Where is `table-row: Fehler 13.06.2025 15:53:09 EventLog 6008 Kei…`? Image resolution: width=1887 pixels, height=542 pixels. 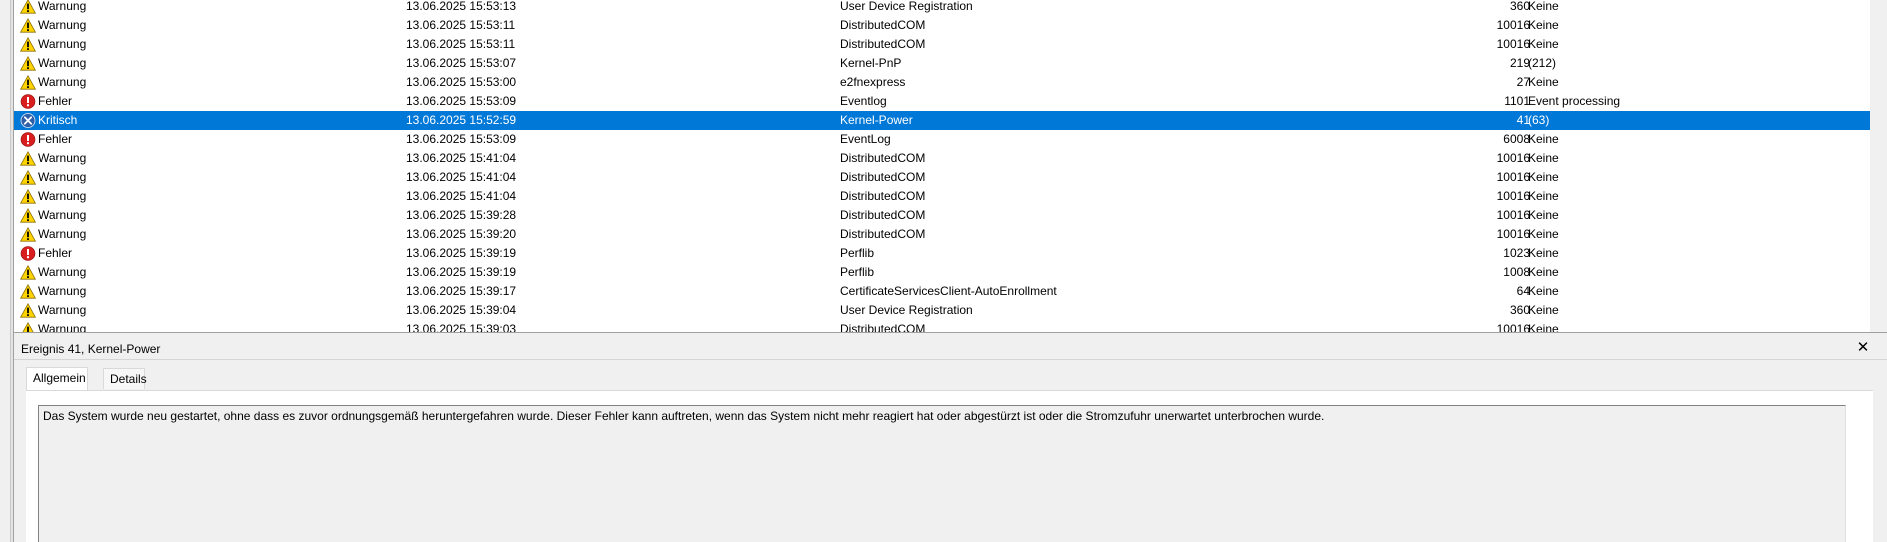 table-row: Fehler 13.06.2025 15:53:09 EventLog 6008 Kei… is located at coordinates (942, 139).